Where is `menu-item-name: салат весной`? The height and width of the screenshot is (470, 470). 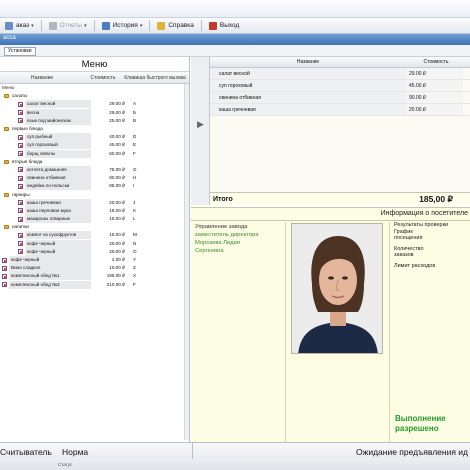 menu-item-name: салат весной is located at coordinates (58, 104).